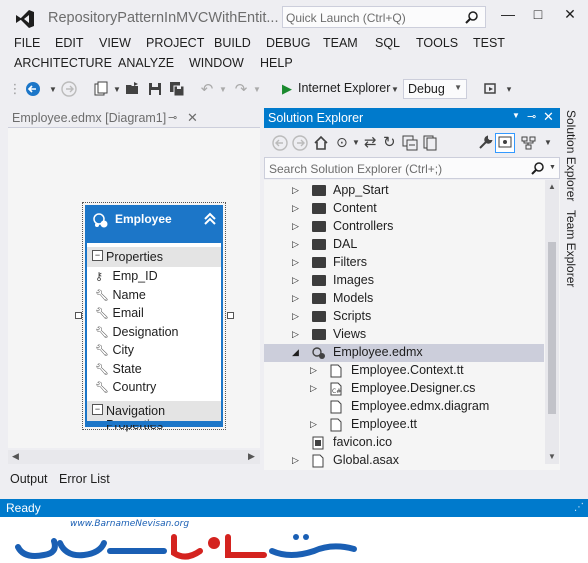 The image size is (588, 563). I want to click on filter-dropdown-icon: ▼, so click(356, 142).